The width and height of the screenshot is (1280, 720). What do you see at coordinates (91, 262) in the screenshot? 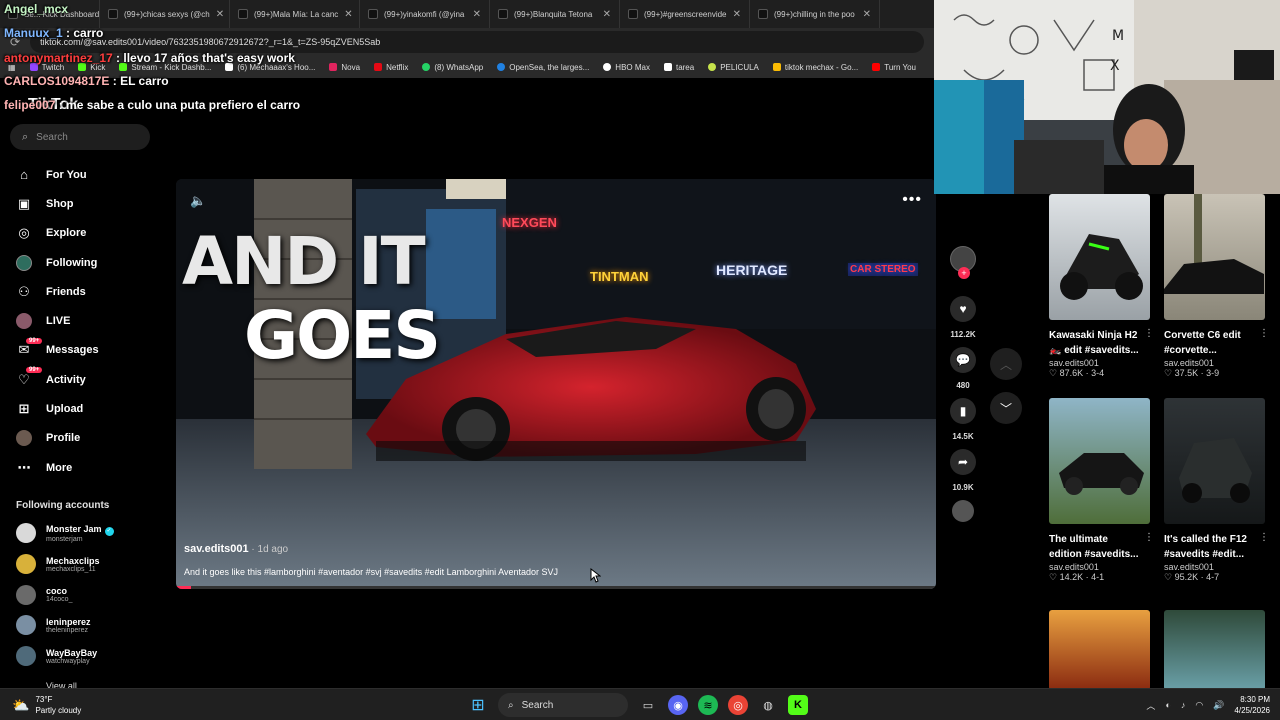
I see `sidebar-item-following: Following` at bounding box center [91, 262].